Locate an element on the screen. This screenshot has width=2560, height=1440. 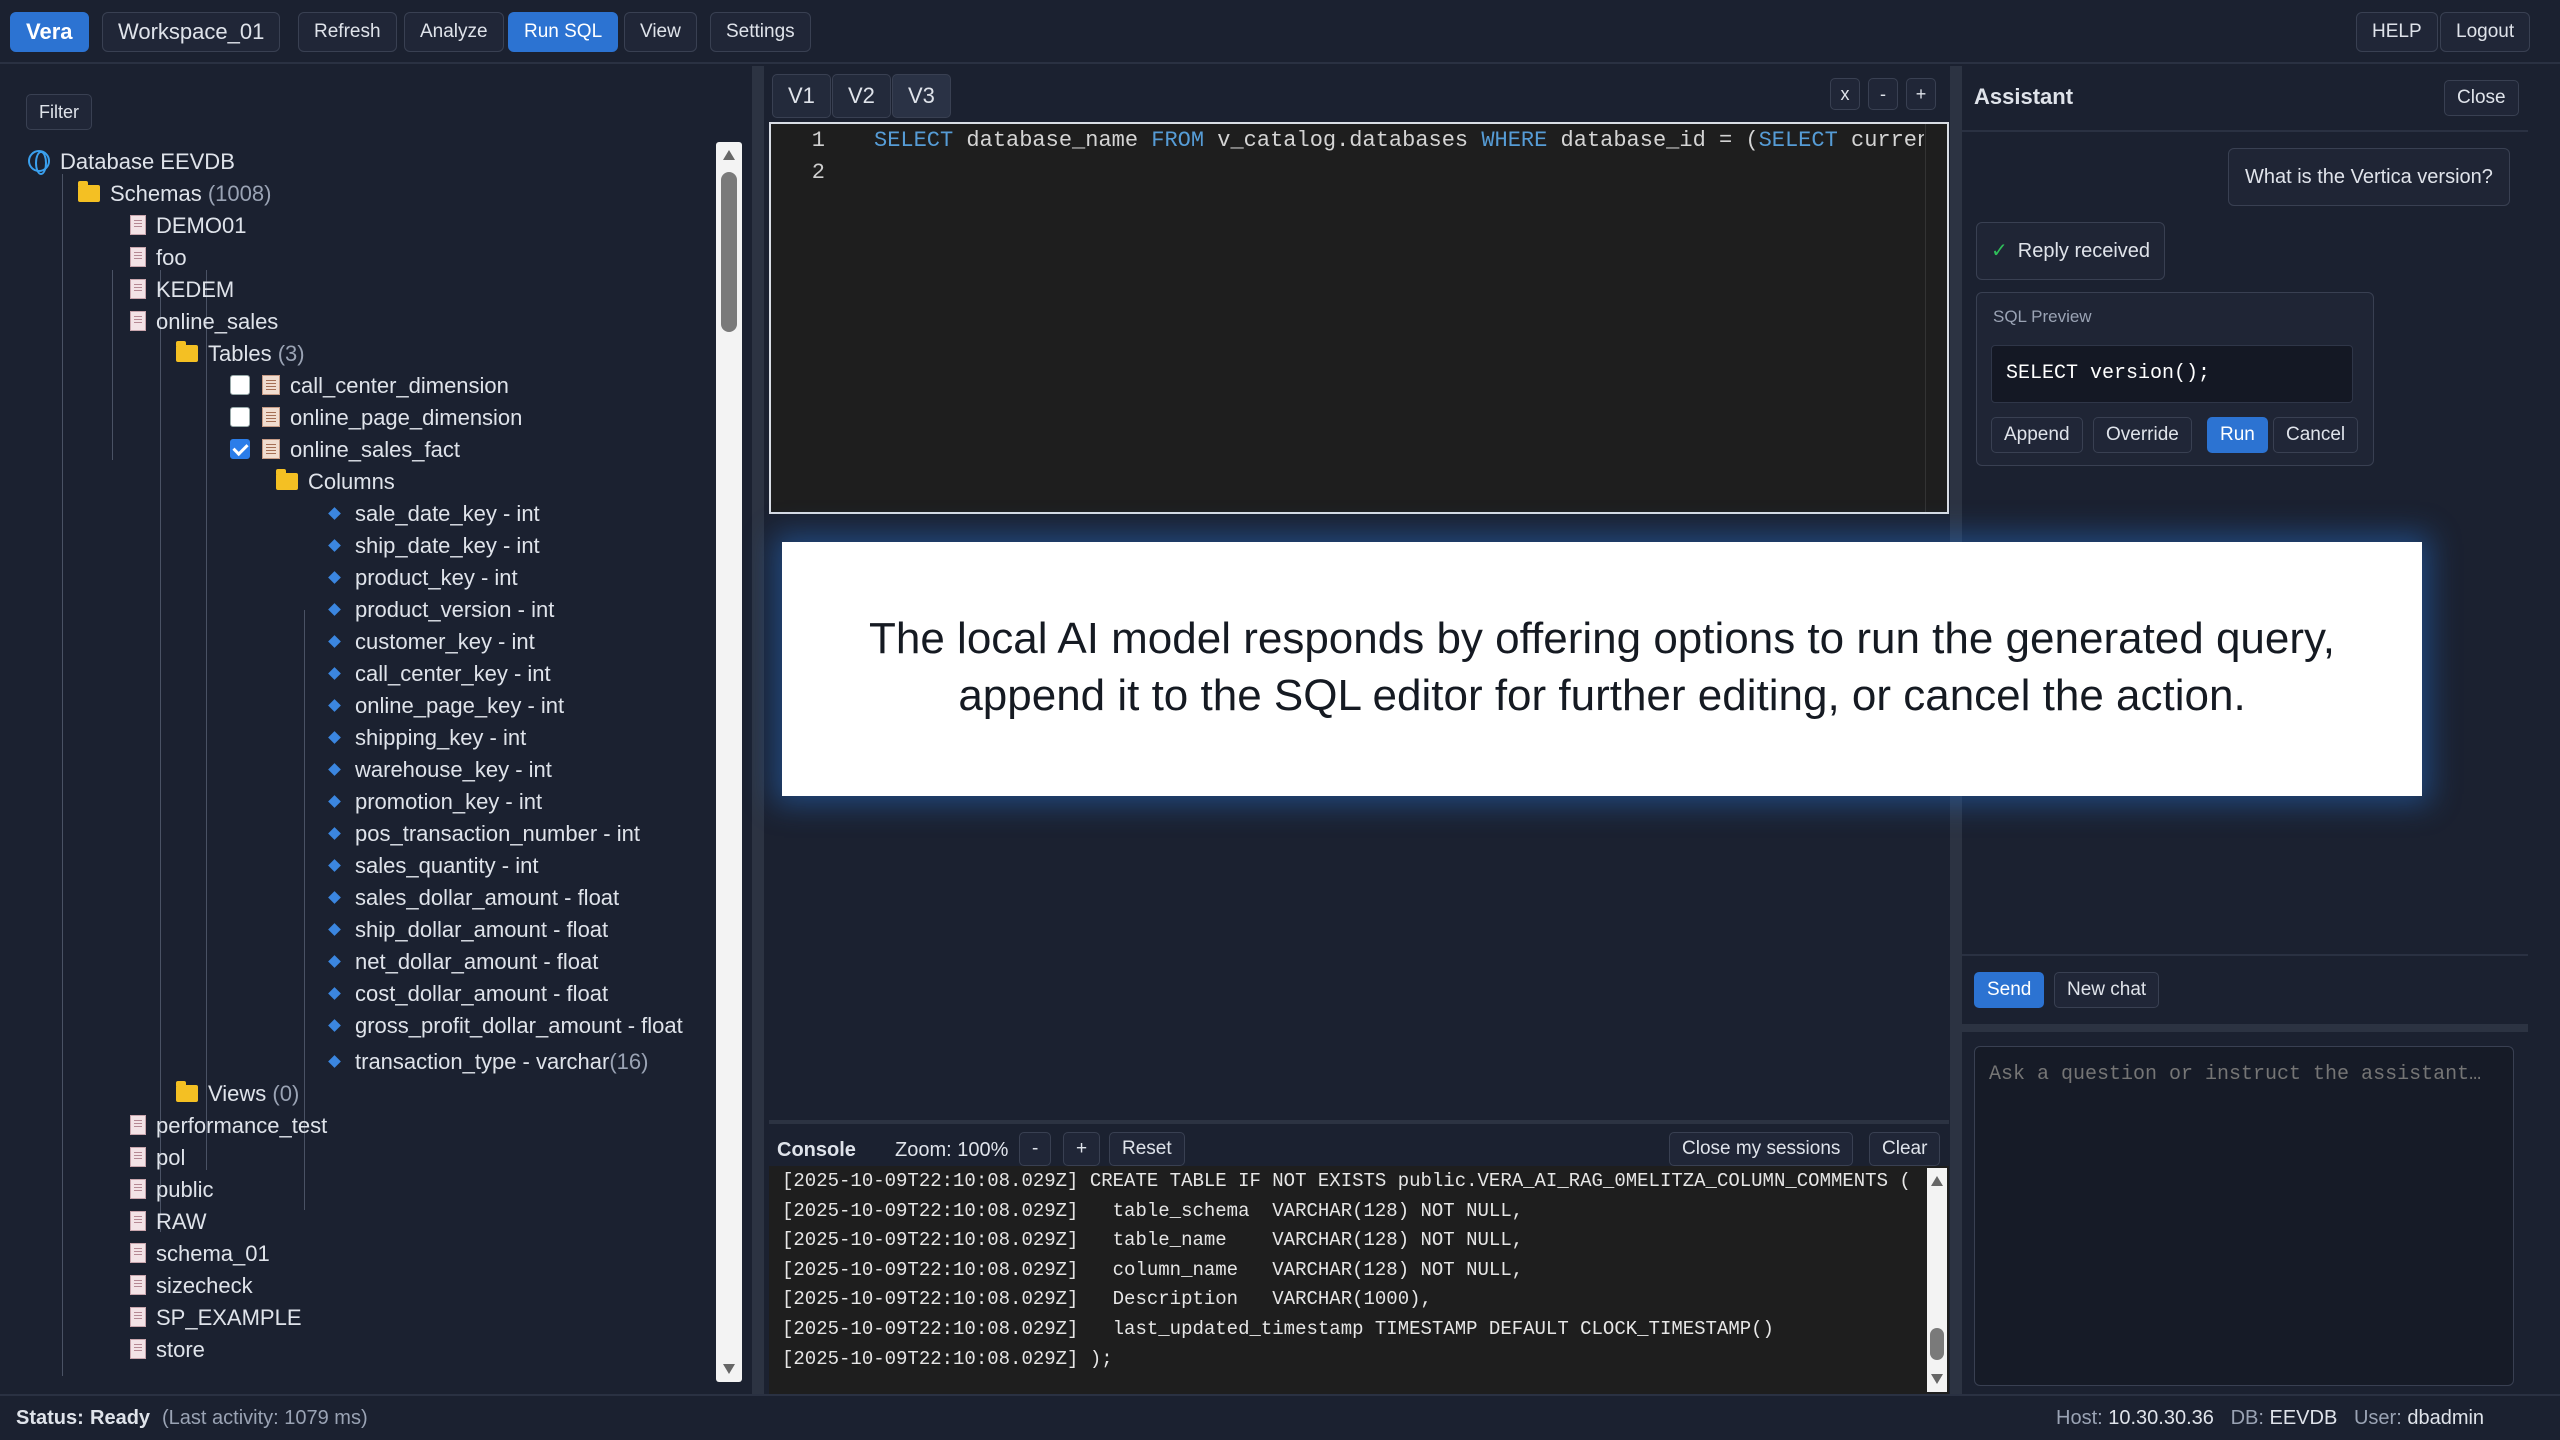
tree-node-schema: KEDEM is located at coordinates (182, 290).